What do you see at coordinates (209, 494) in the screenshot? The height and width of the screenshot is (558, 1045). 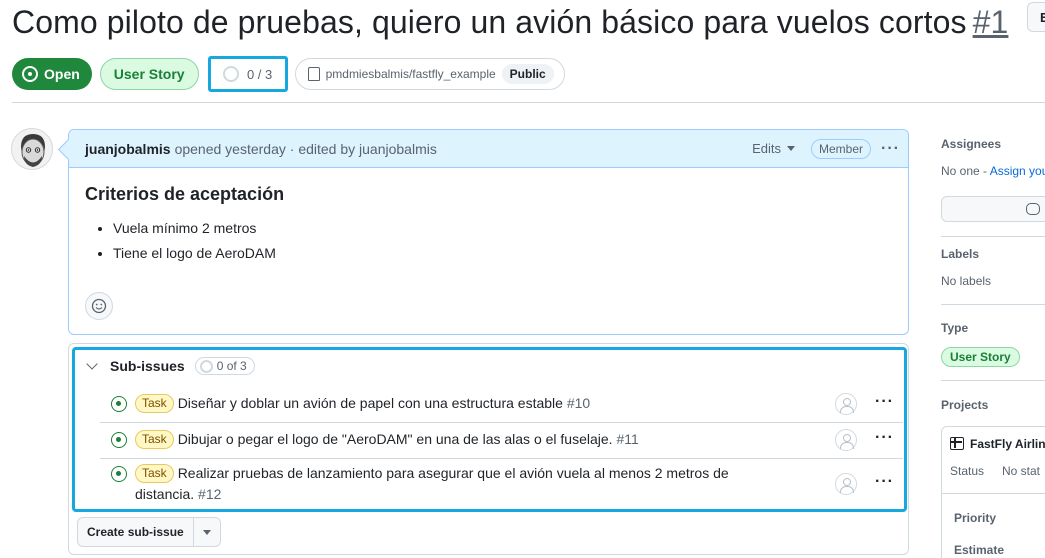 I see `sub-issue-number: #12` at bounding box center [209, 494].